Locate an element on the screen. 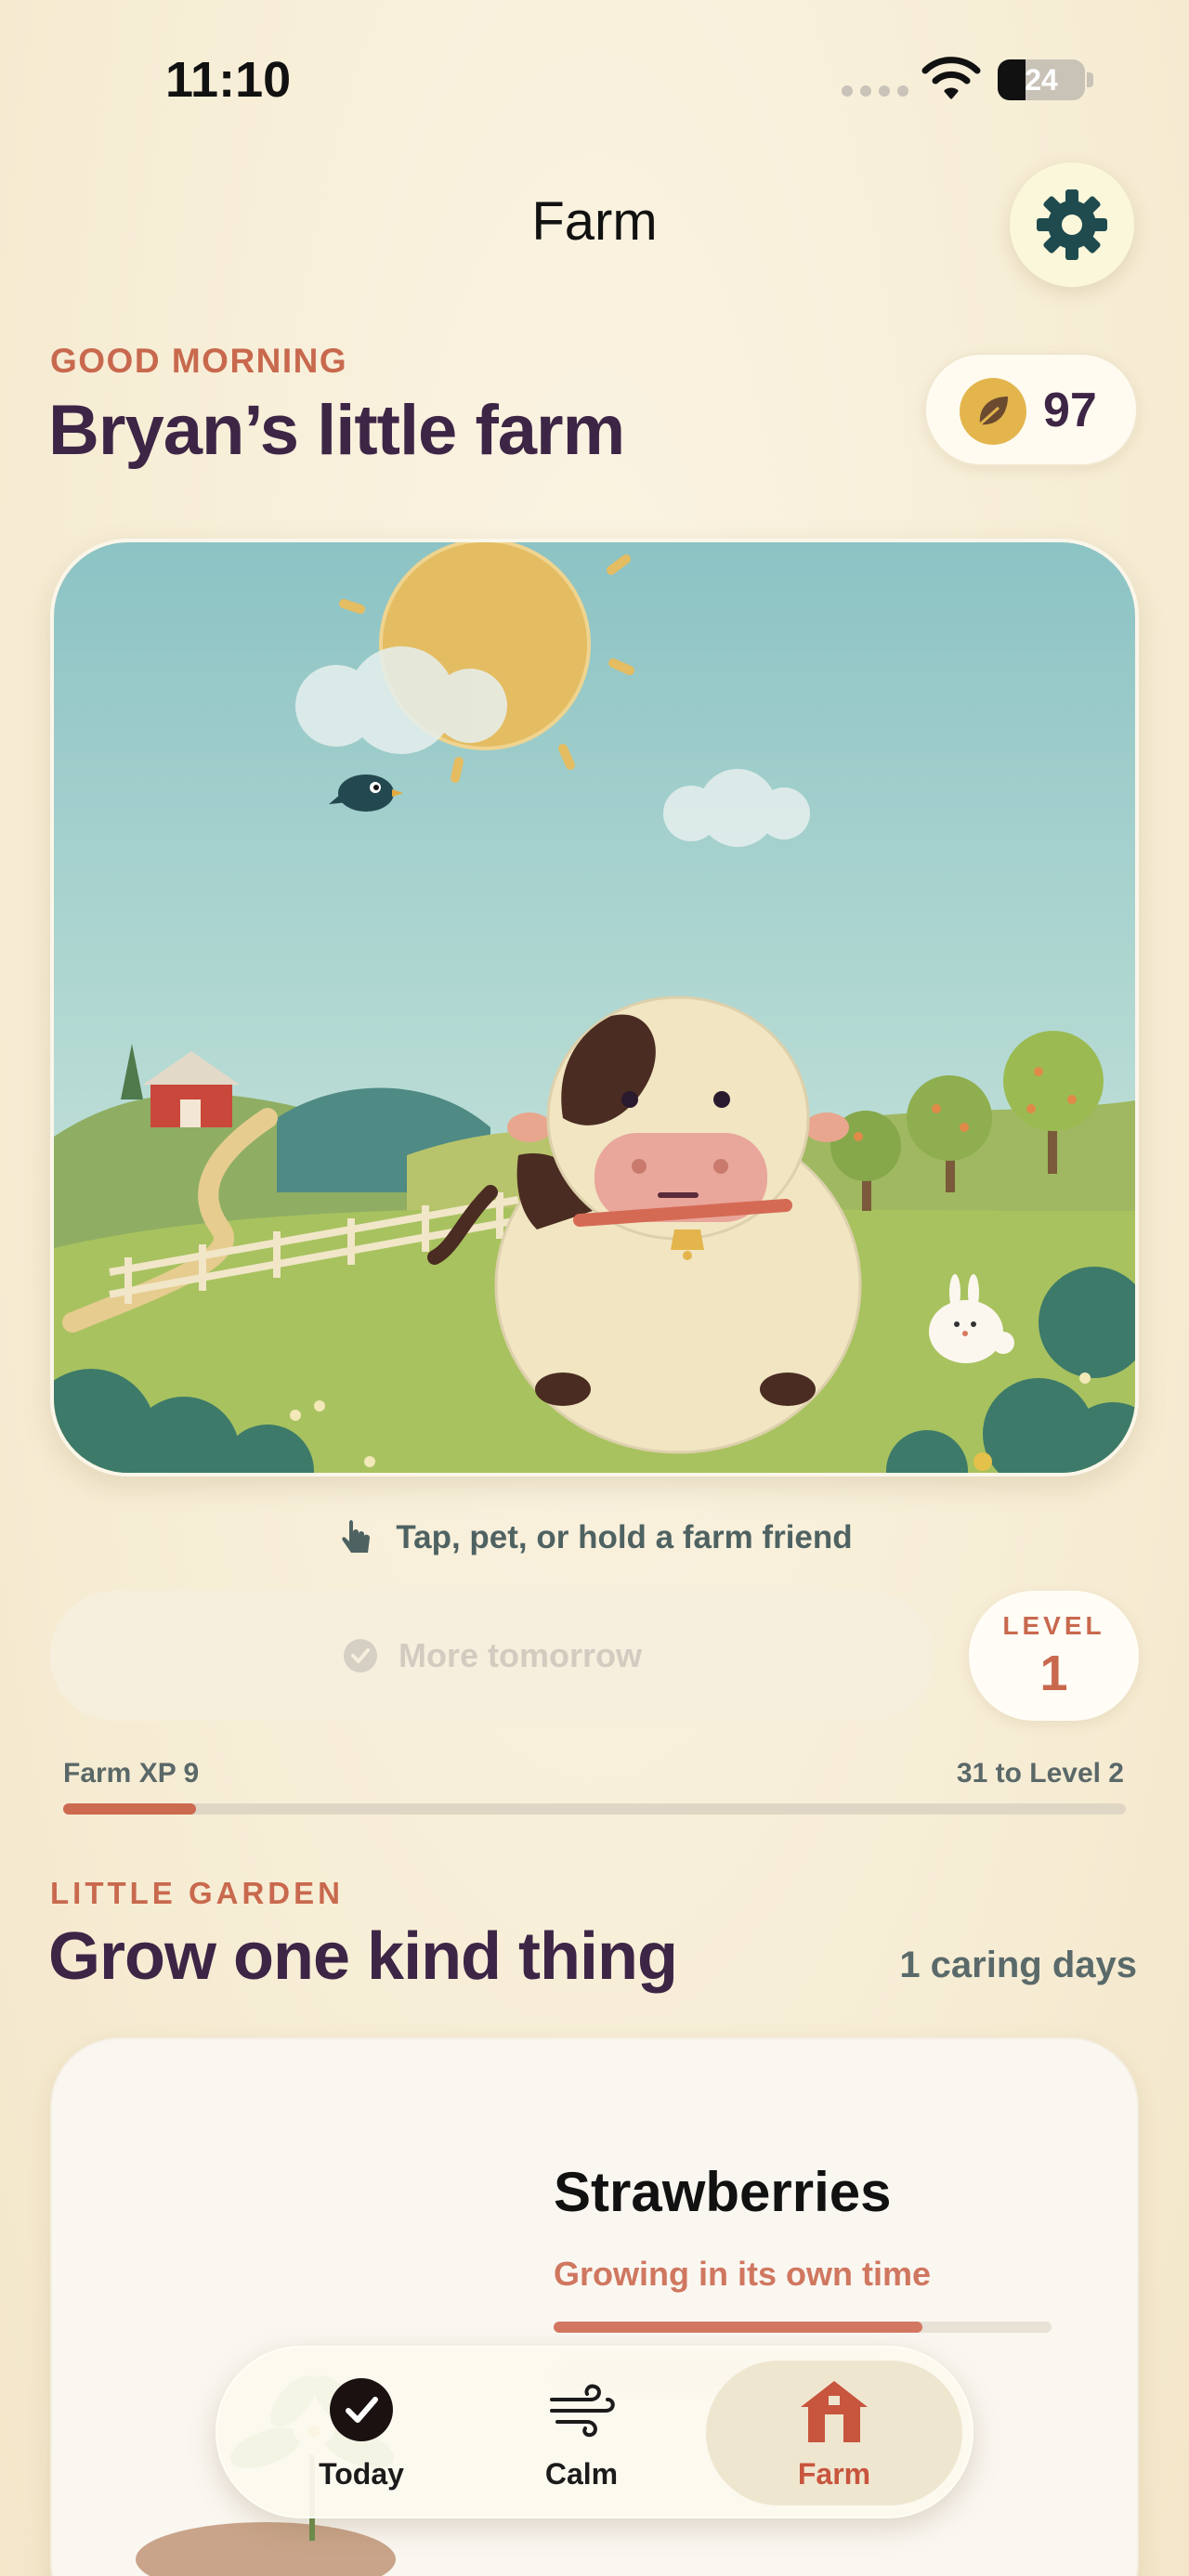  more-tomorrow-label: More tomorrow is located at coordinates (520, 1655).